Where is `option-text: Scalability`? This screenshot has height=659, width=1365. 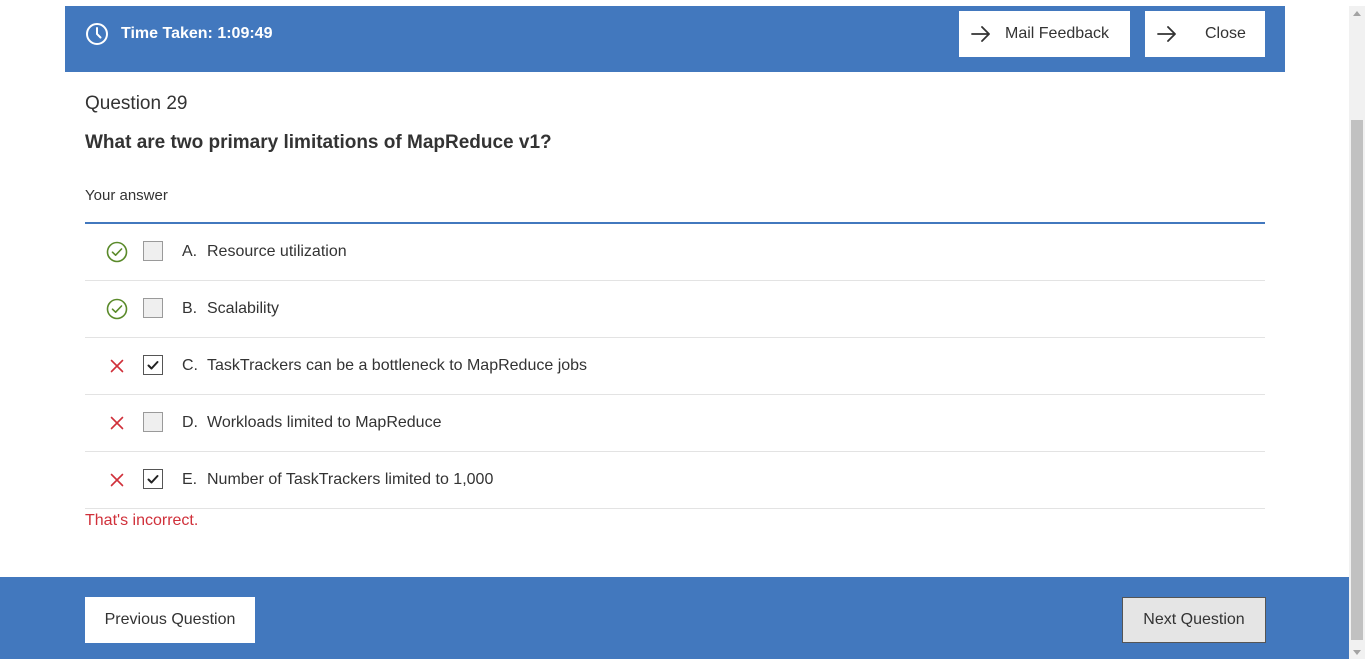
option-text: Scalability is located at coordinates (243, 308).